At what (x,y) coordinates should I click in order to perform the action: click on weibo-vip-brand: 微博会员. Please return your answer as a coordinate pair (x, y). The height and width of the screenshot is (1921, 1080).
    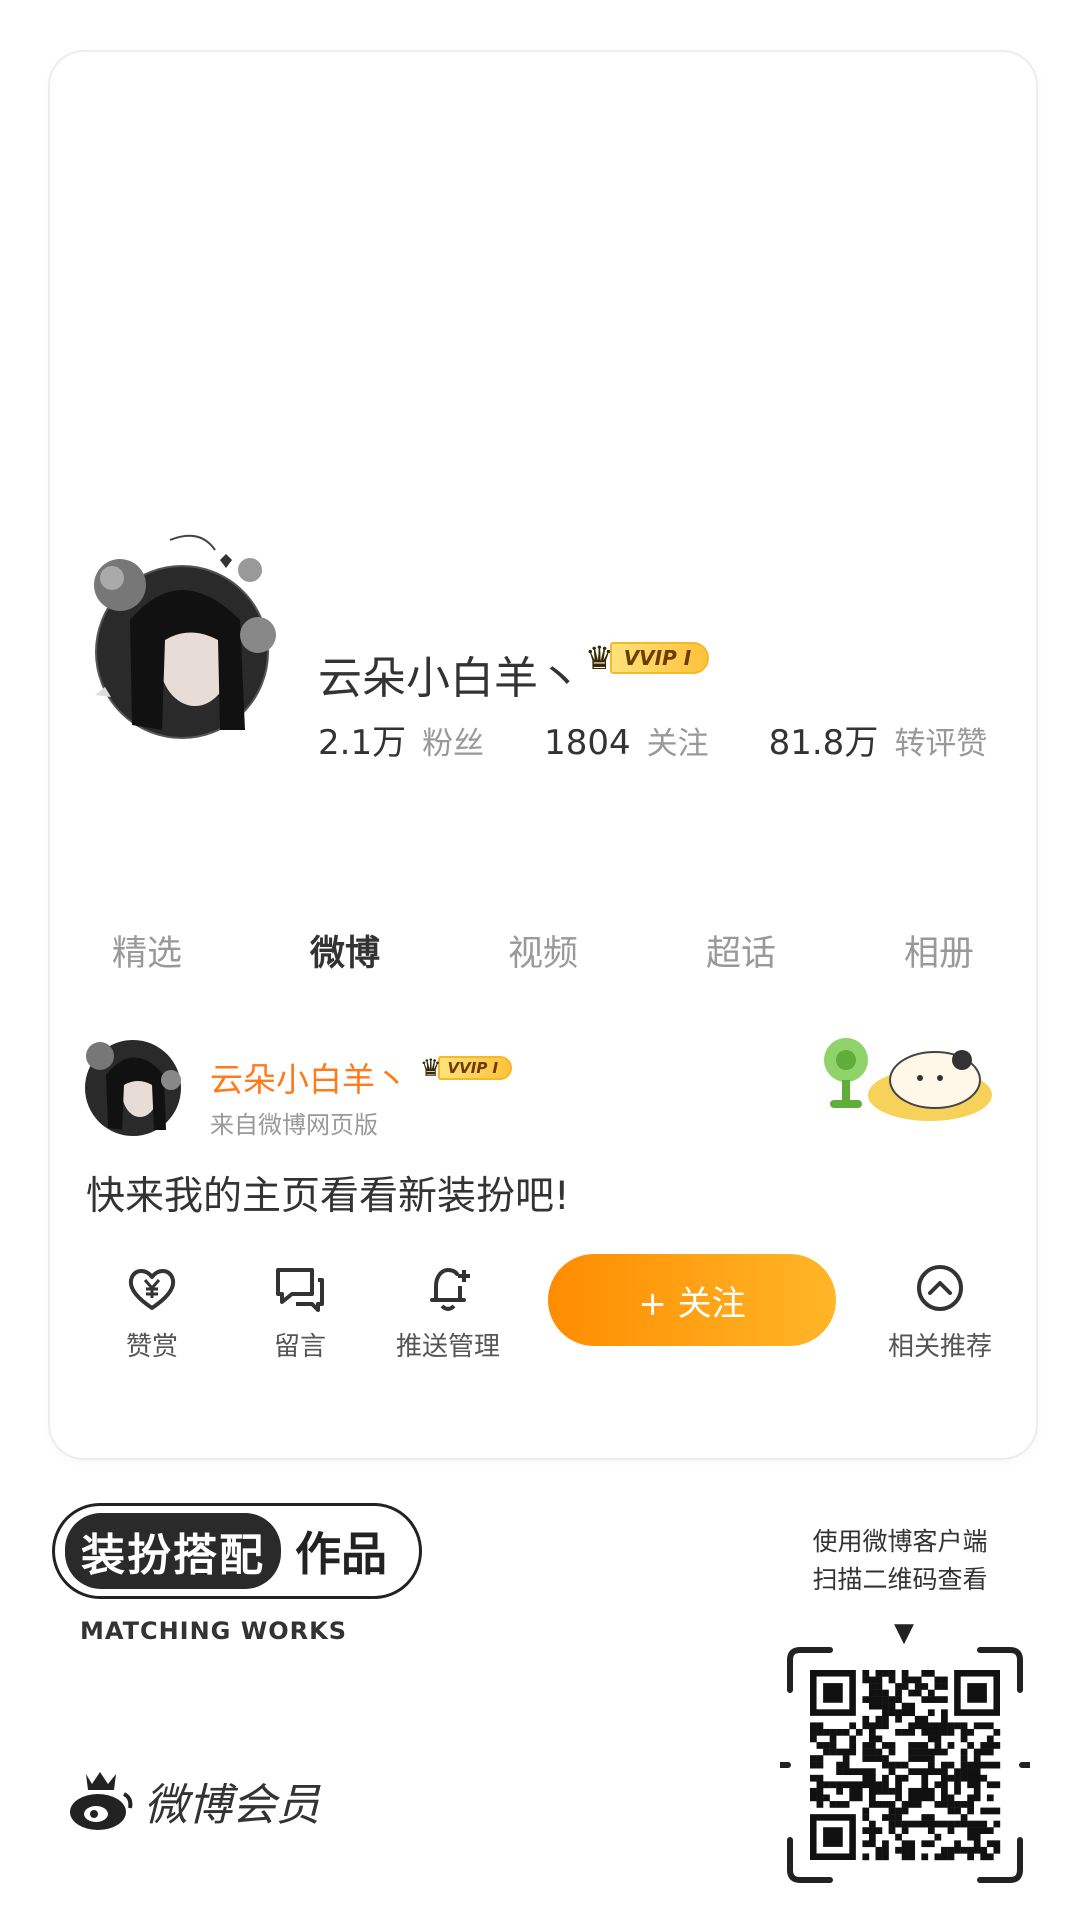
    Looking at the image, I should click on (193, 1801).